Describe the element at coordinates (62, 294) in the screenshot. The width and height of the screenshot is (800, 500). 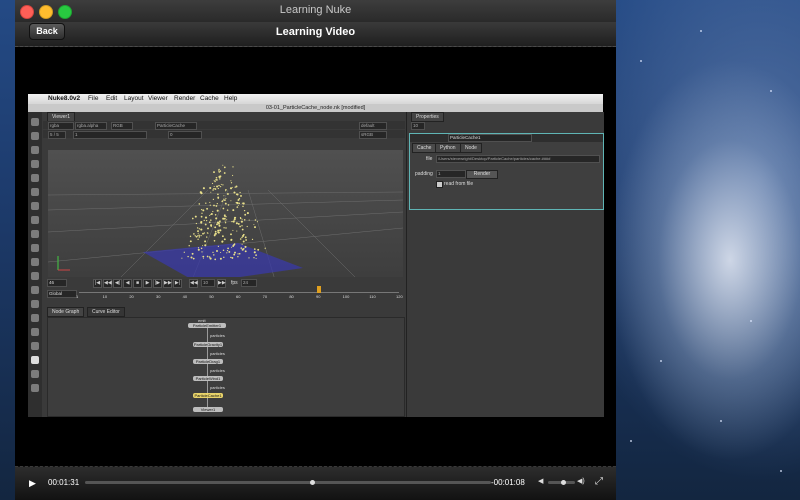
I see `range-select: Global` at that location.